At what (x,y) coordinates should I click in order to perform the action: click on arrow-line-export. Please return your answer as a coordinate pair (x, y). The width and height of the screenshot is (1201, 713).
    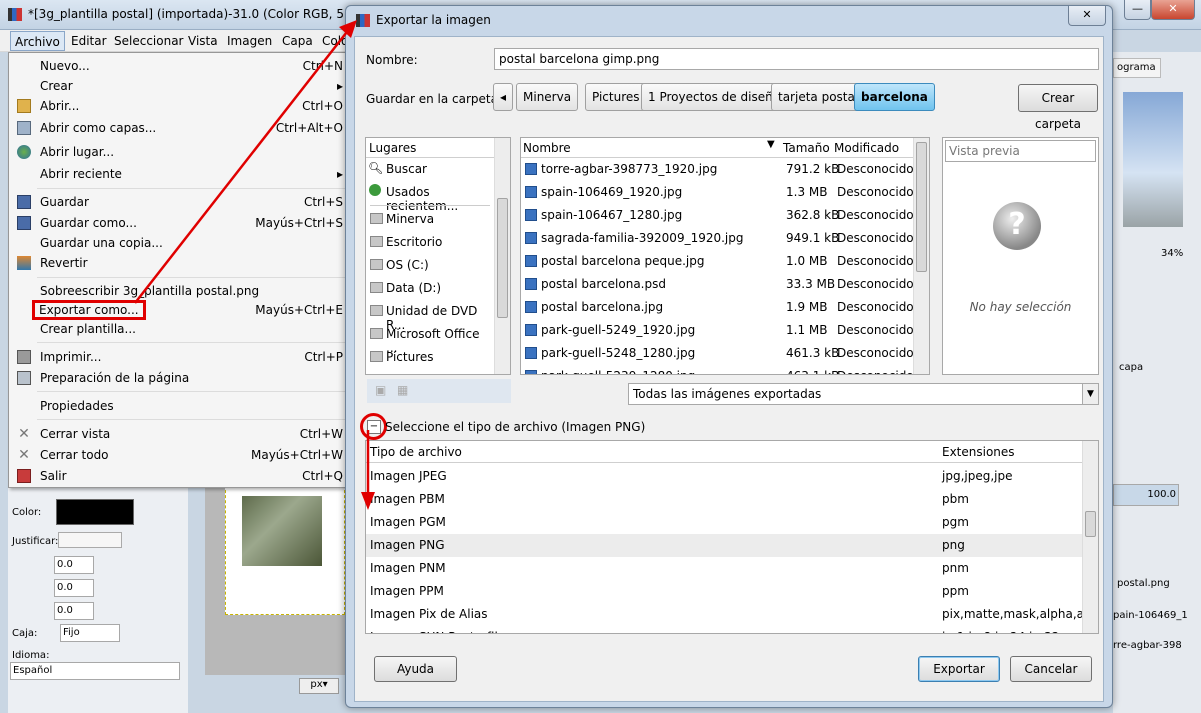
    Looking at the image, I should click on (242, 165).